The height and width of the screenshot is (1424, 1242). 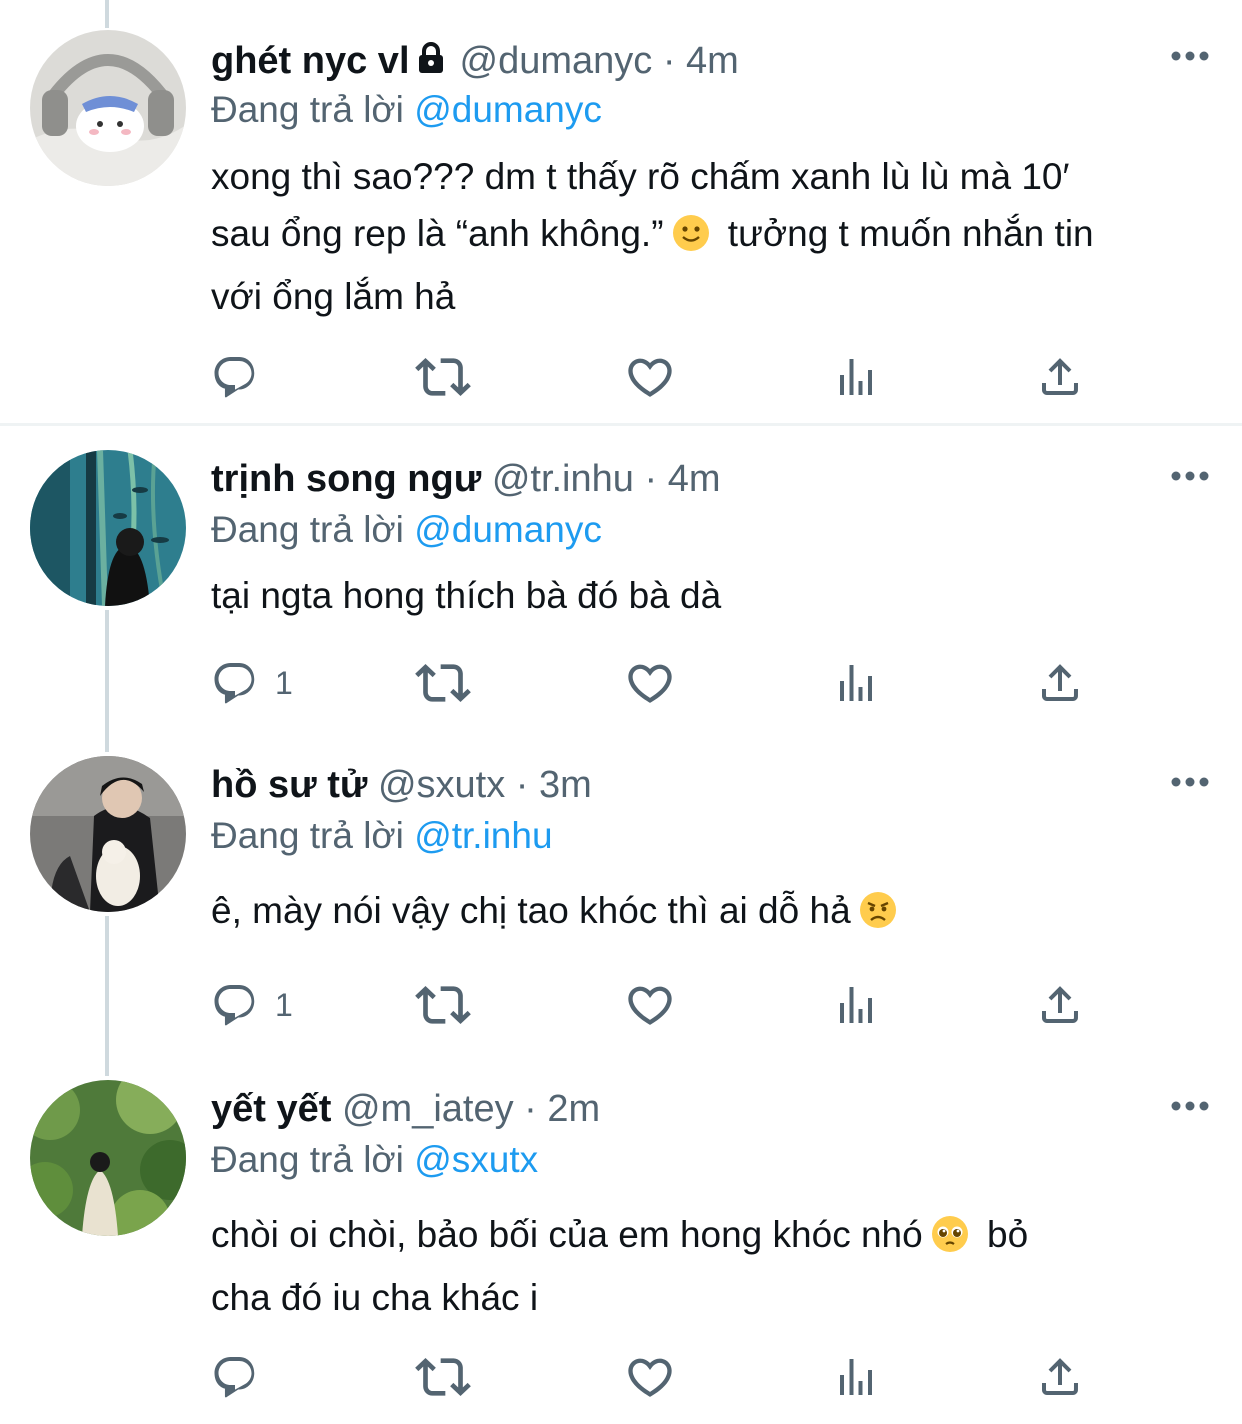 I want to click on tweet-header: trịnh song ngư @tr.inhu · 4m, so click(x=465, y=479).